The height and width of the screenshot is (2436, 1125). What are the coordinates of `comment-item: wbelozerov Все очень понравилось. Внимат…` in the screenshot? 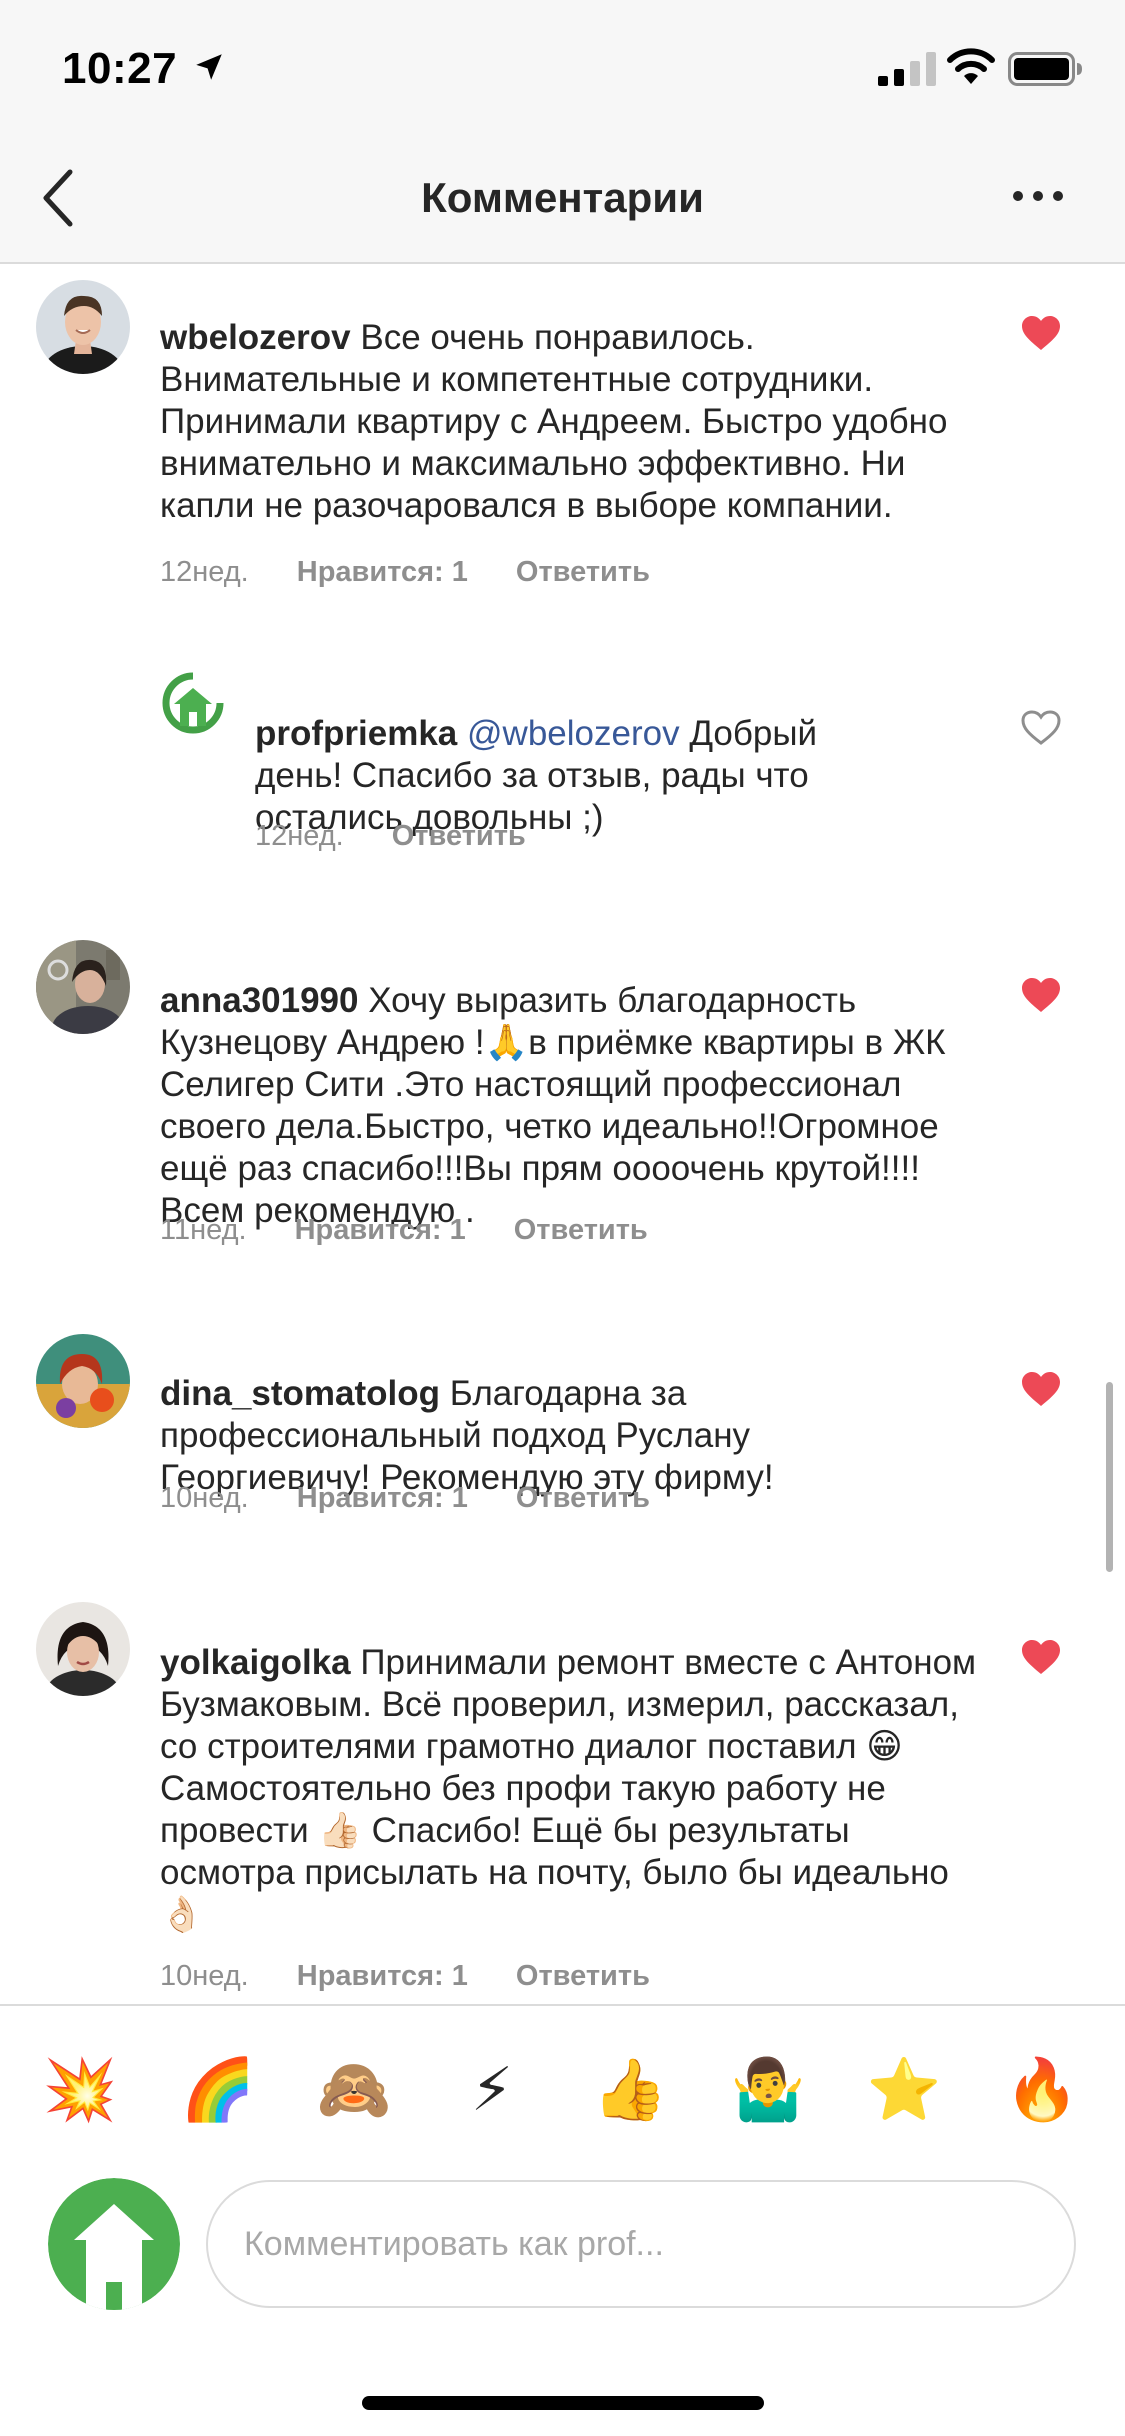 It's located at (562, 435).